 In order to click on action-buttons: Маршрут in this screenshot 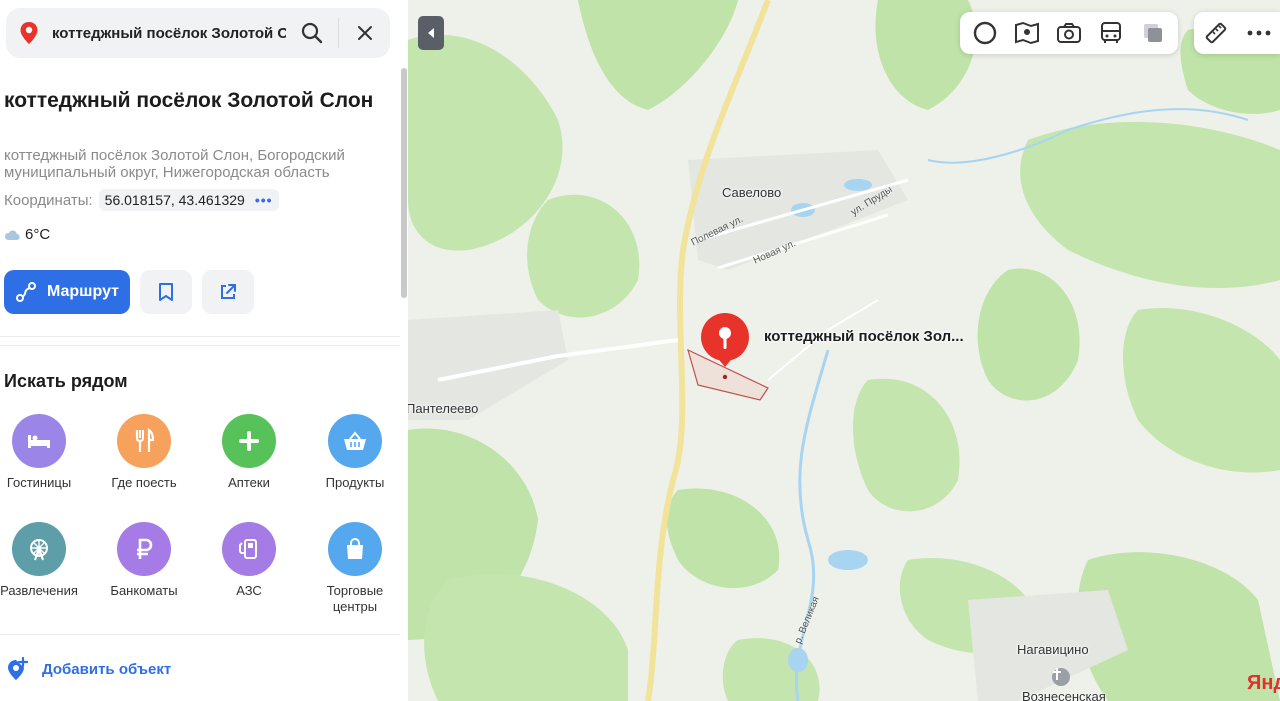, I will do `click(129, 292)`.